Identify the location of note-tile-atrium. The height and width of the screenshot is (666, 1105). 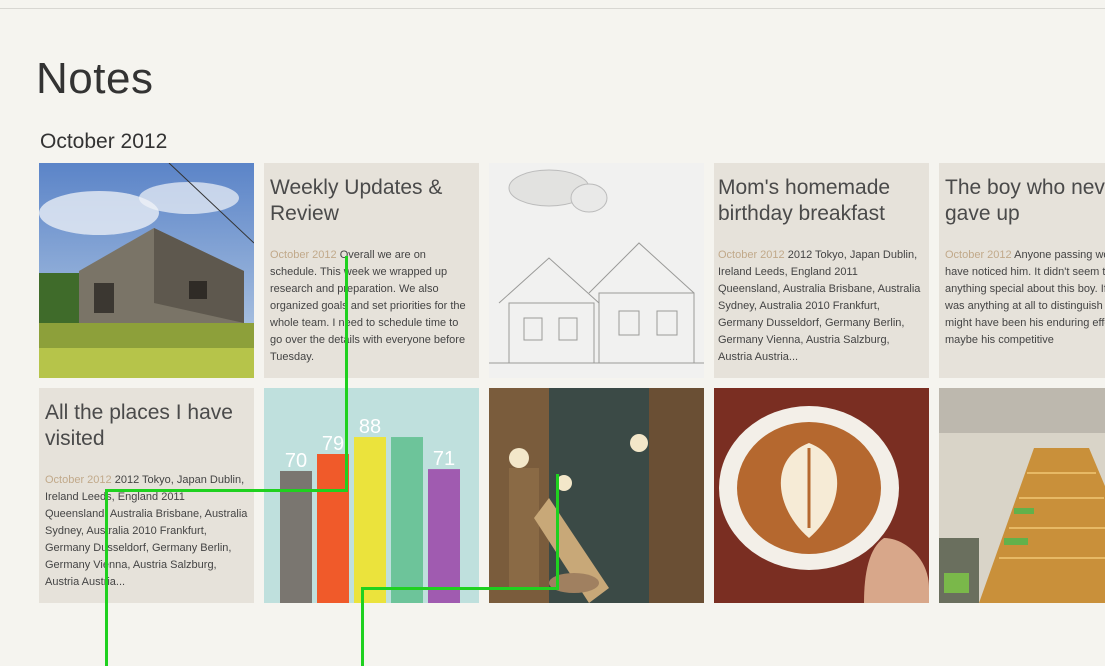
(596, 495).